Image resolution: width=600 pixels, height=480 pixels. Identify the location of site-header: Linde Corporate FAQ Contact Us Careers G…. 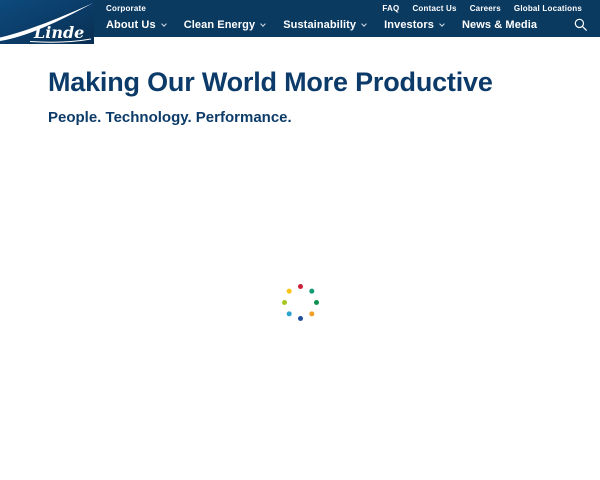
(300, 22).